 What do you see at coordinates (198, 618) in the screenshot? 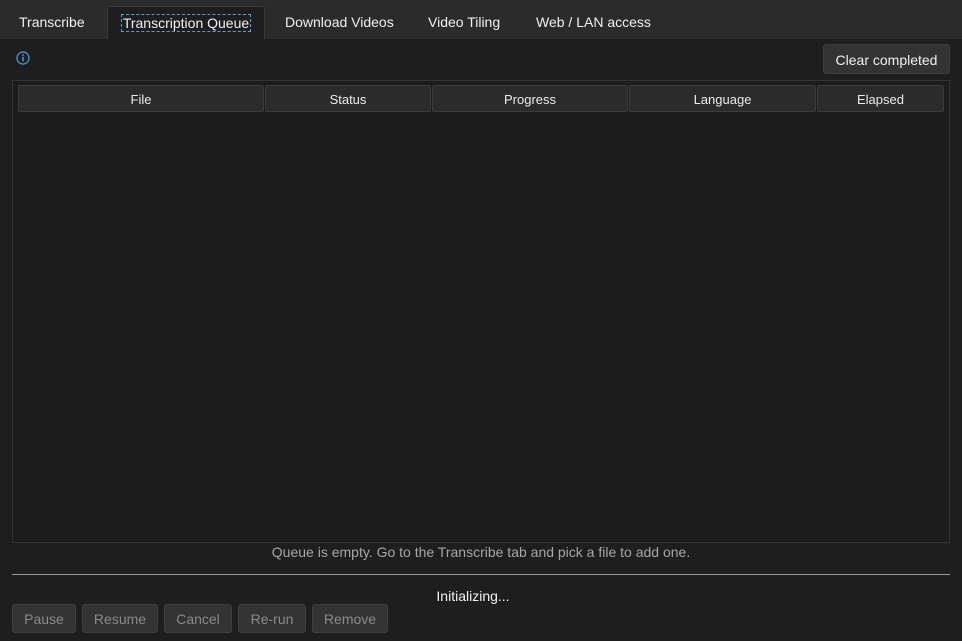
I see `cancel-button: Cancel` at bounding box center [198, 618].